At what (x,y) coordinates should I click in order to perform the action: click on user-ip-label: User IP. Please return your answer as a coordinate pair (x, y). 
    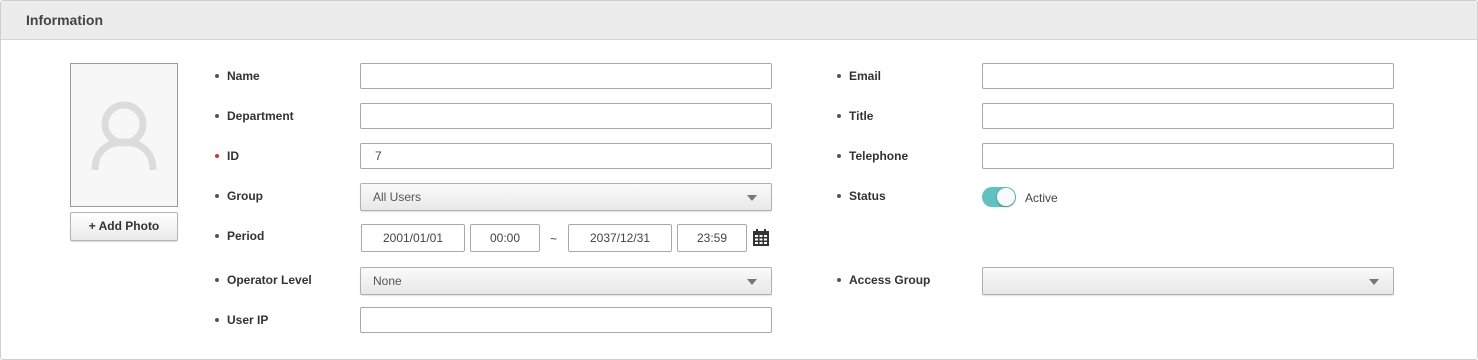
    Looking at the image, I should click on (248, 320).